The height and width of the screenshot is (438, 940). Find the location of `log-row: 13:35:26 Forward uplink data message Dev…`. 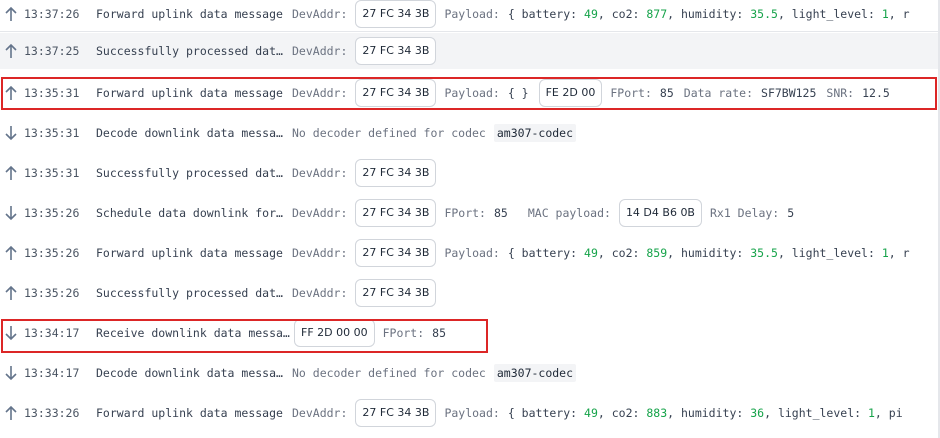

log-row: 13:35:26 Forward uplink data message Dev… is located at coordinates (470, 253).